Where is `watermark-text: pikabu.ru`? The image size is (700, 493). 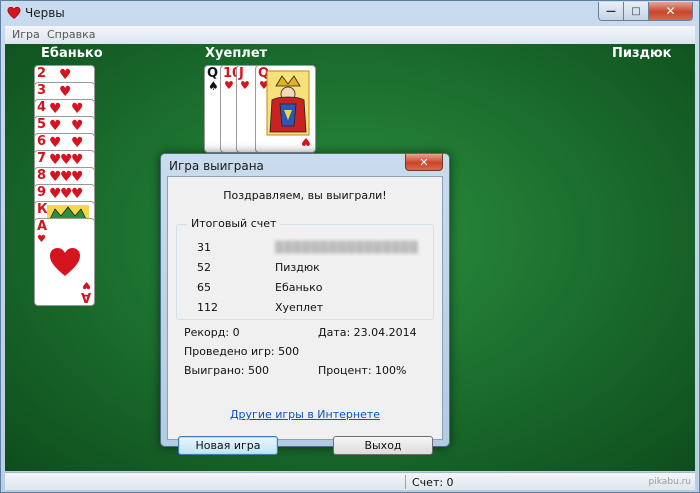 watermark-text: pikabu.ru is located at coordinates (669, 482).